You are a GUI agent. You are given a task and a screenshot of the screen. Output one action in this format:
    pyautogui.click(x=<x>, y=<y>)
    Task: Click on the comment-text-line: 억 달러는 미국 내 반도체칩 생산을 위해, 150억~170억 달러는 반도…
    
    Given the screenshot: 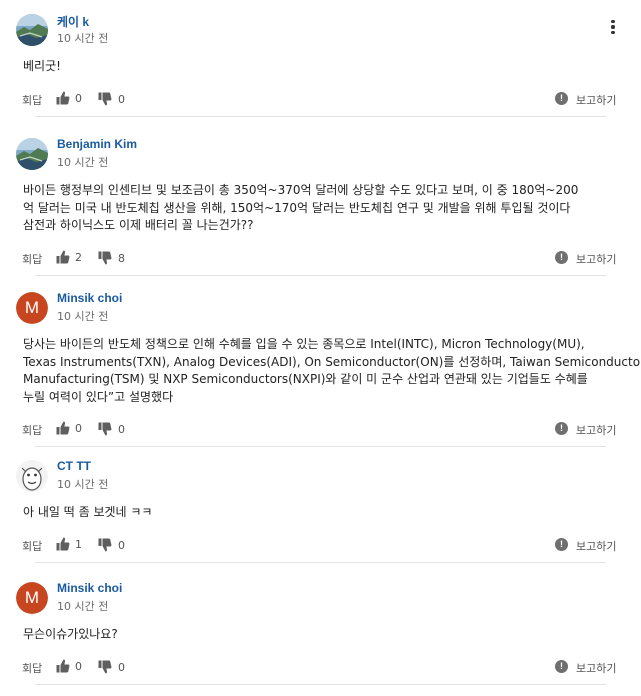 What is the action you would take?
    pyautogui.click(x=297, y=207)
    